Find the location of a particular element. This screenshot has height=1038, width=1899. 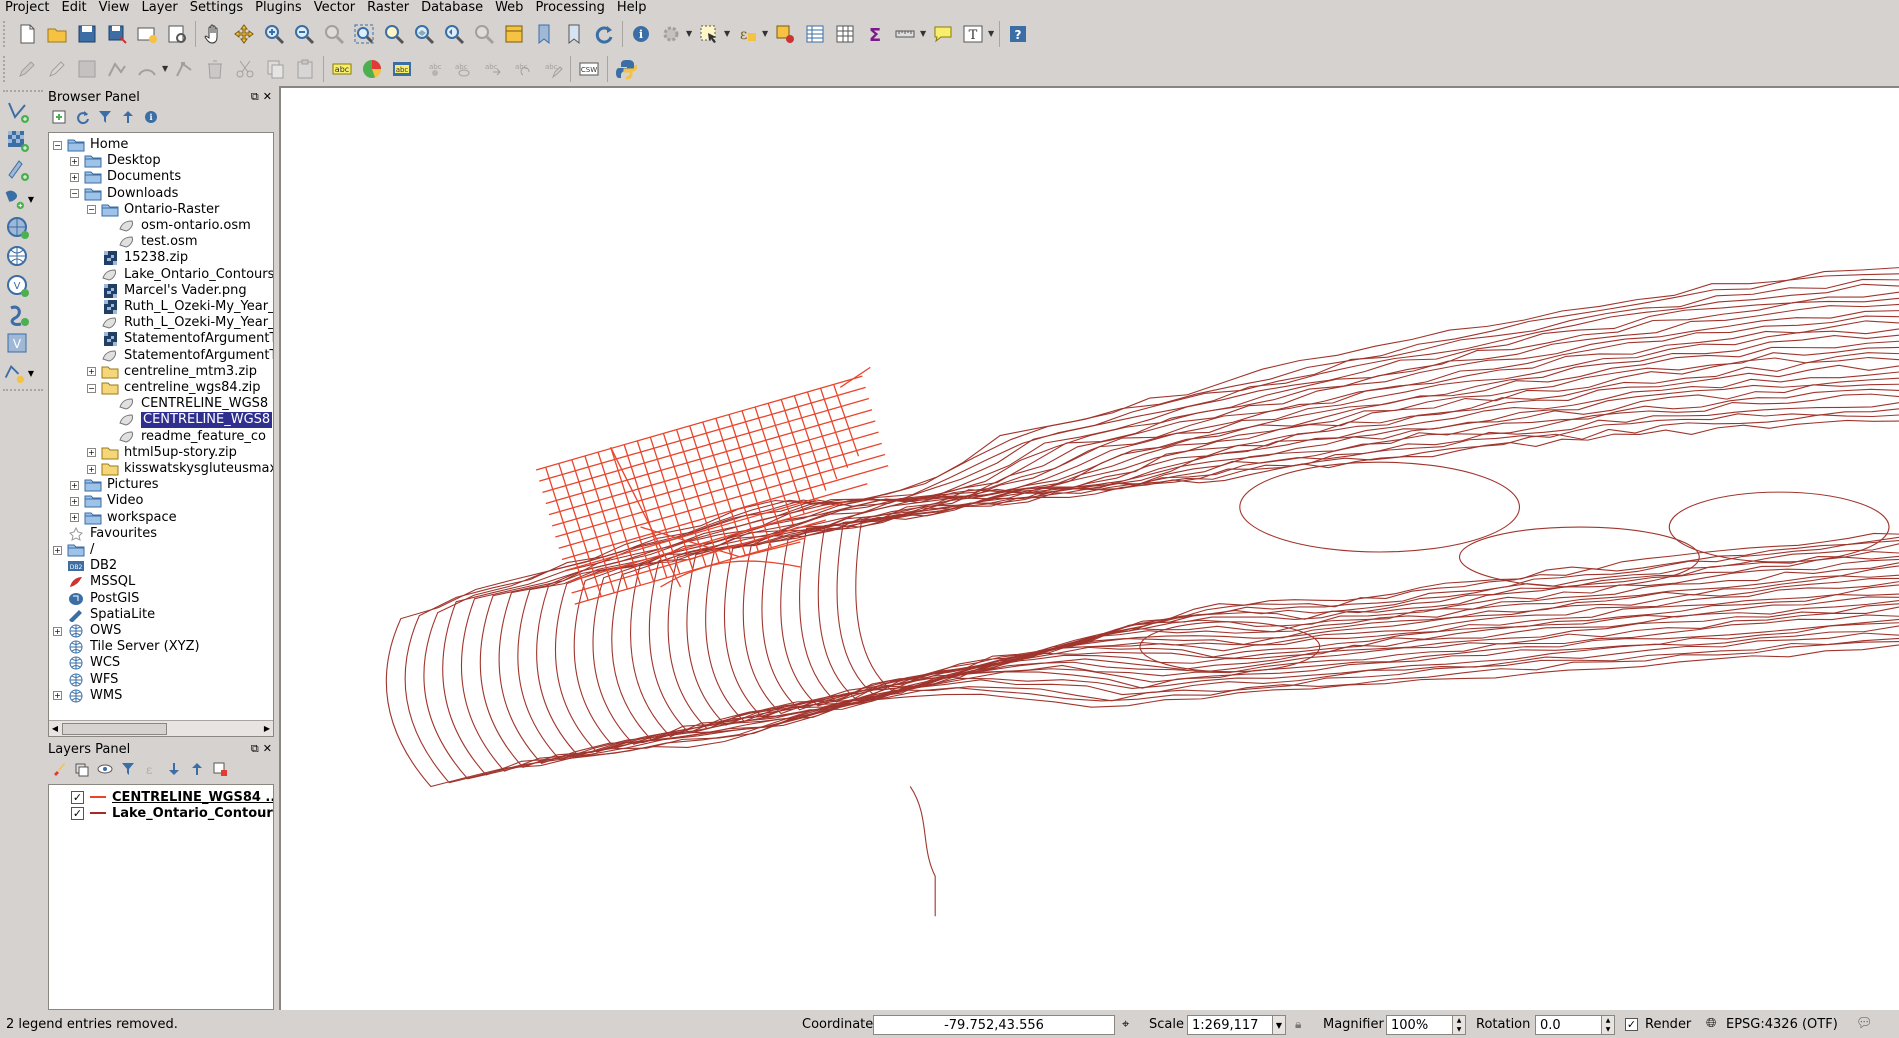

add-raster-layer-button is located at coordinates (18, 141).